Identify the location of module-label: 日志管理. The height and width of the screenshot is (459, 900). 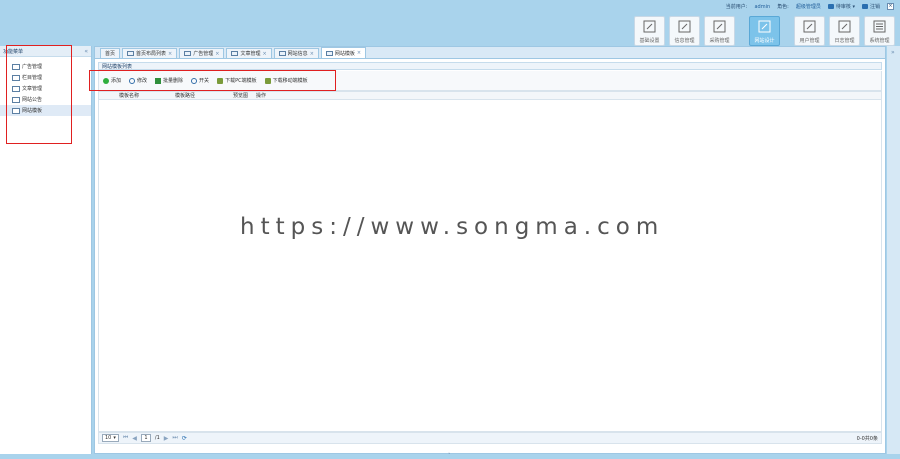
(844, 41).